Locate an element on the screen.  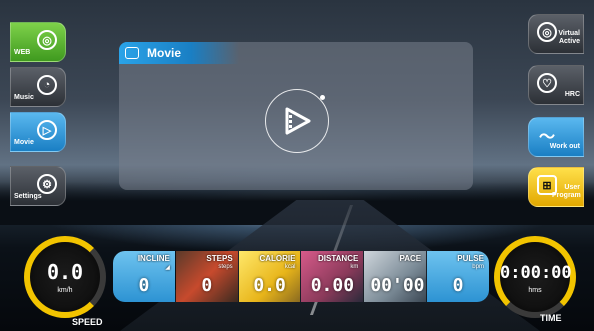
steps-label: STEPS is located at coordinates (219, 258).